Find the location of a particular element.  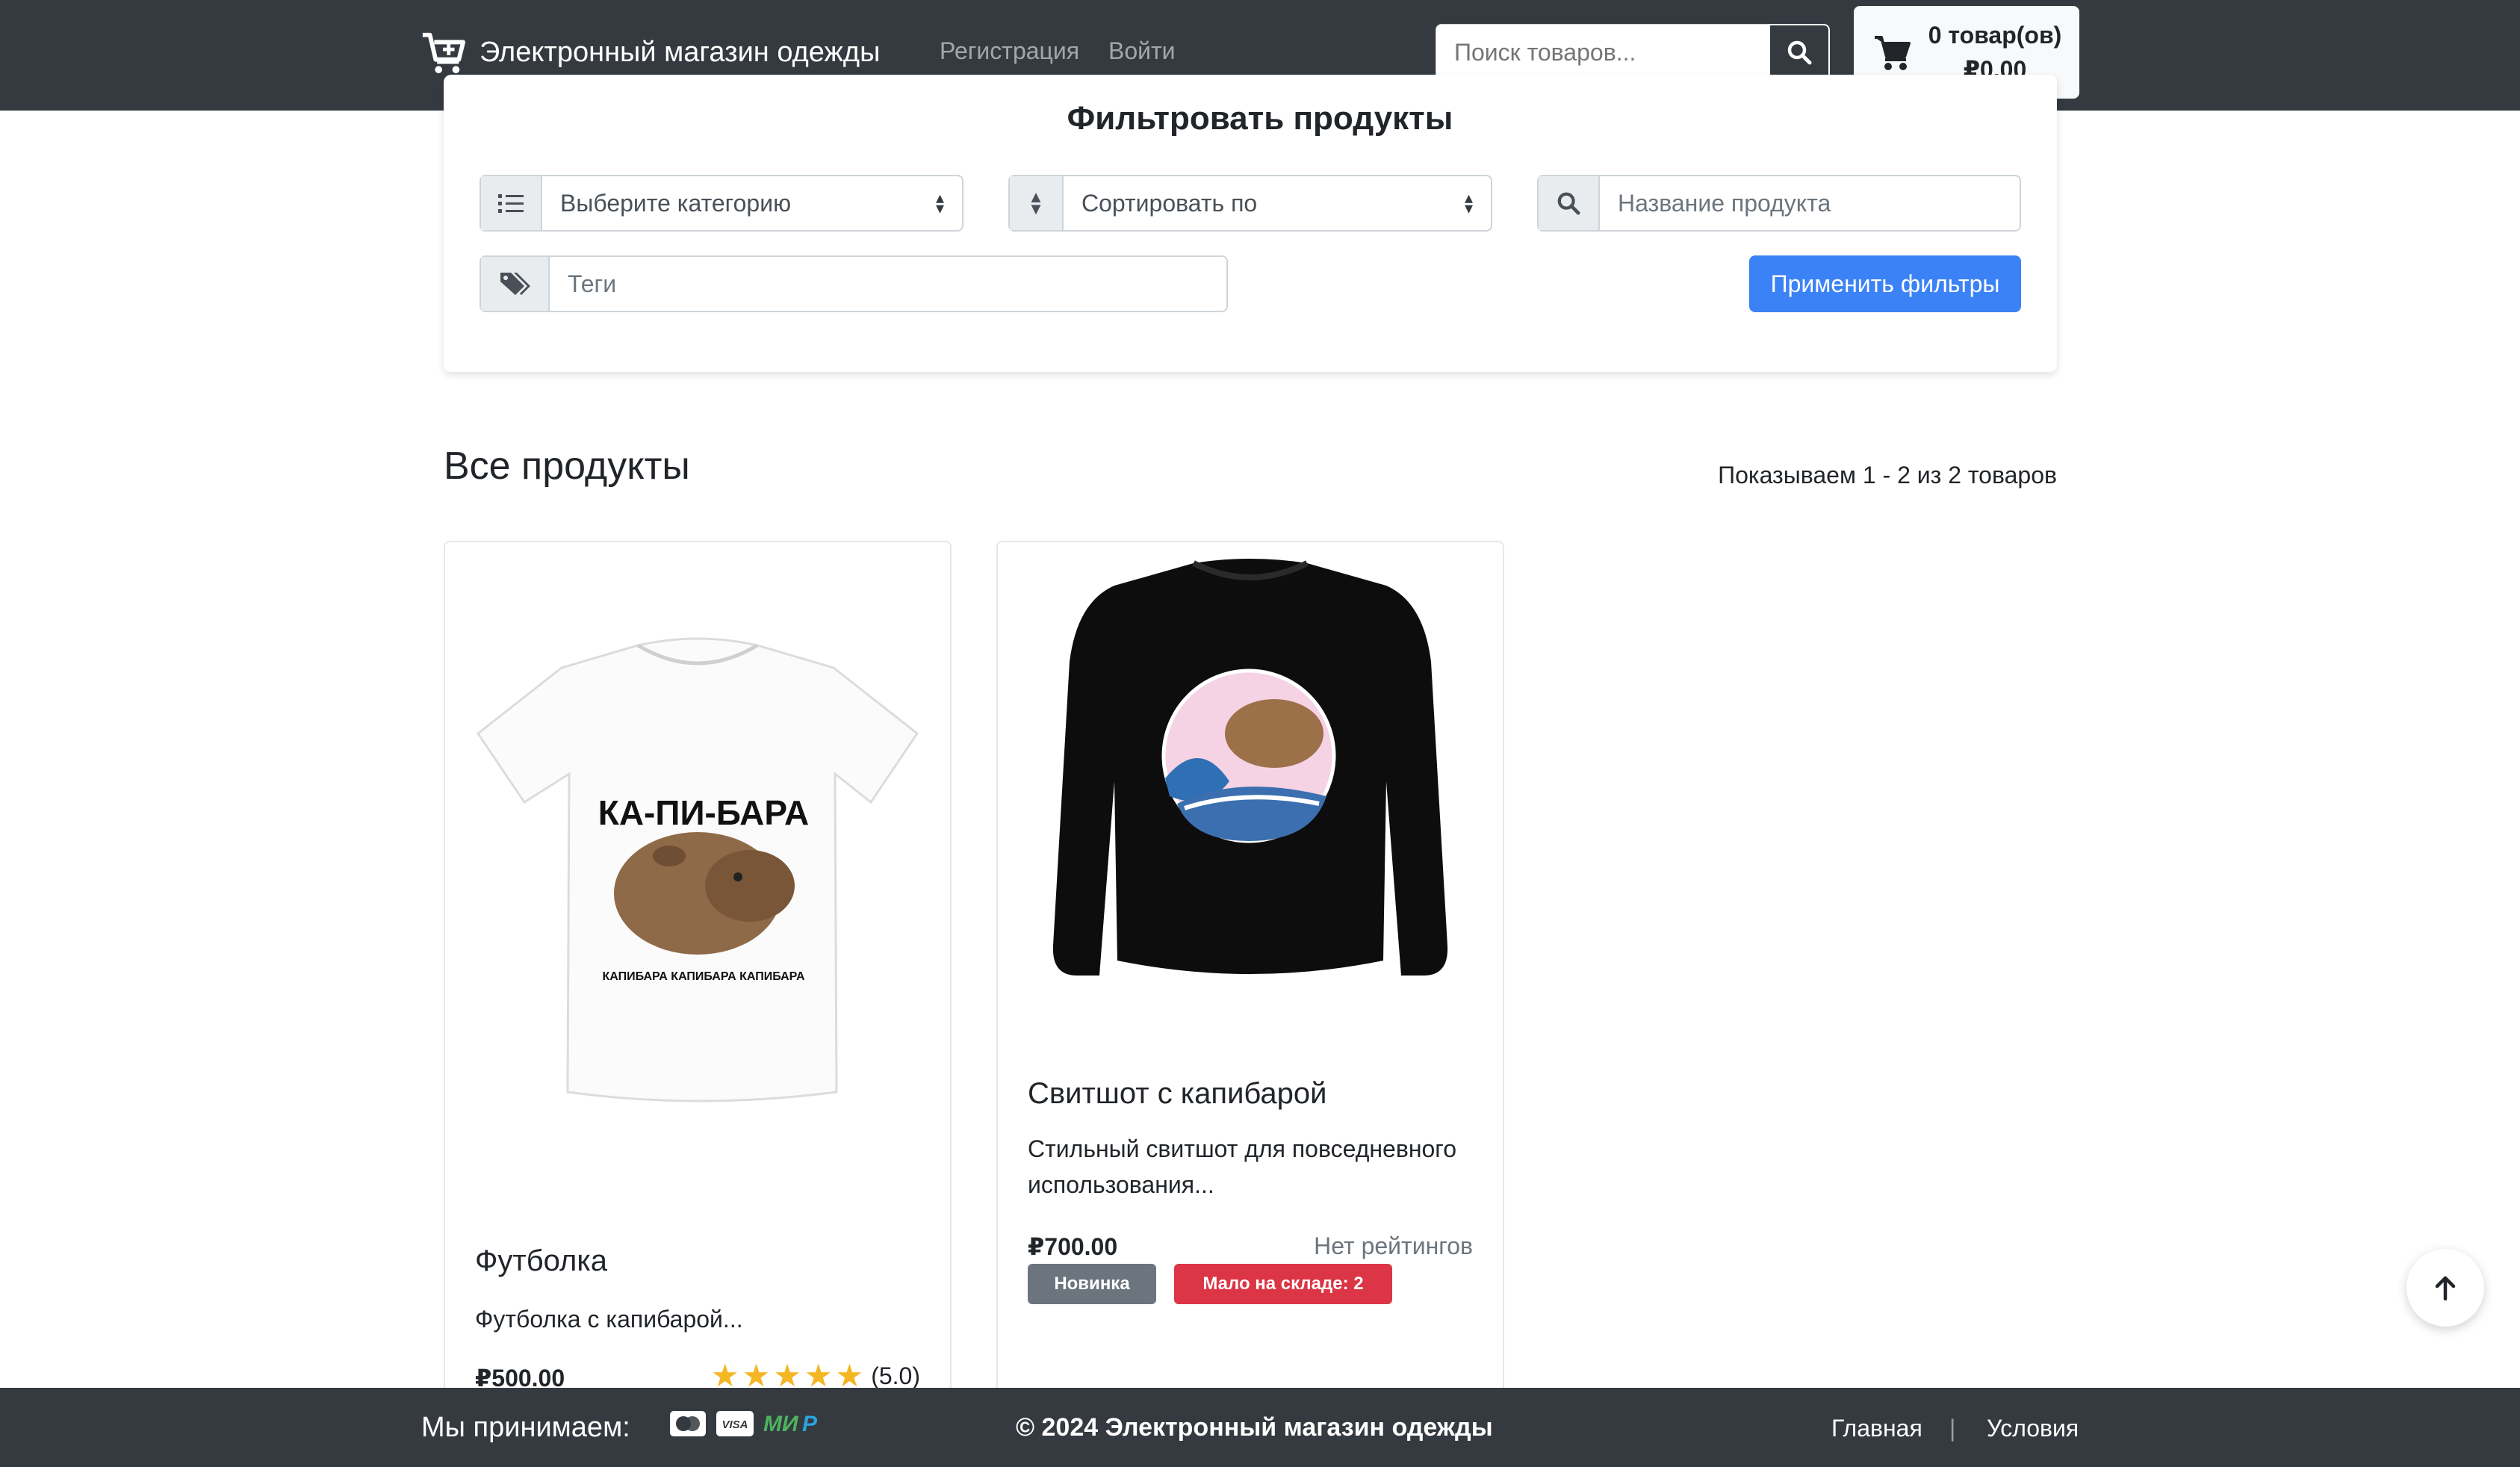

svg-text: КА-ПИ-БАРА is located at coordinates (703, 812).